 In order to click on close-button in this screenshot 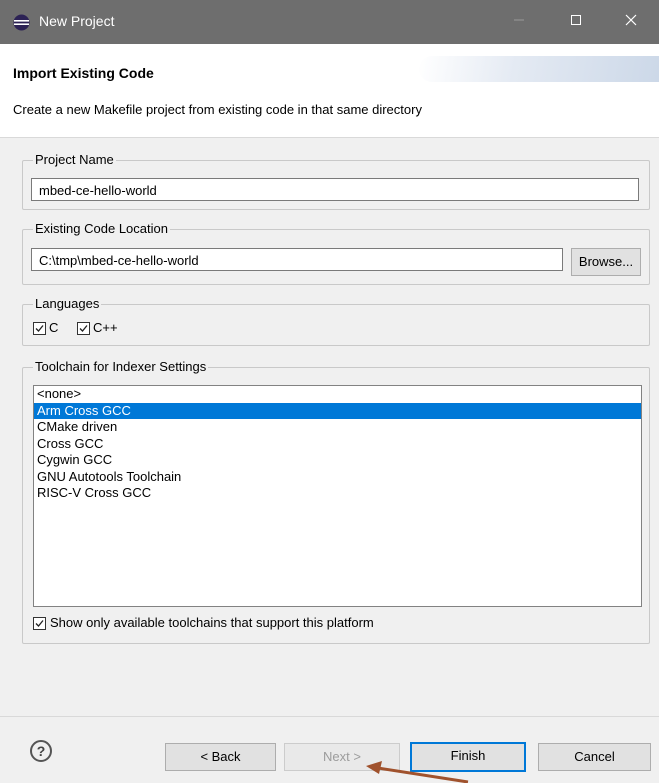, I will do `click(631, 22)`.